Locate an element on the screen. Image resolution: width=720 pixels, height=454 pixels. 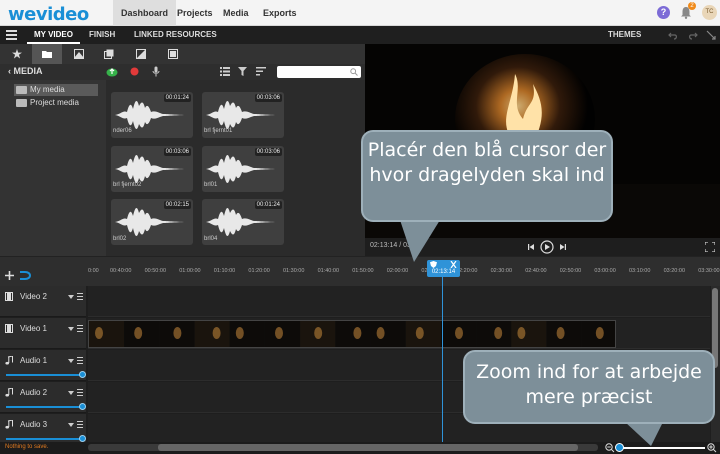
track-header-audio-3: Audio 3 is located at coordinates (43, 429).